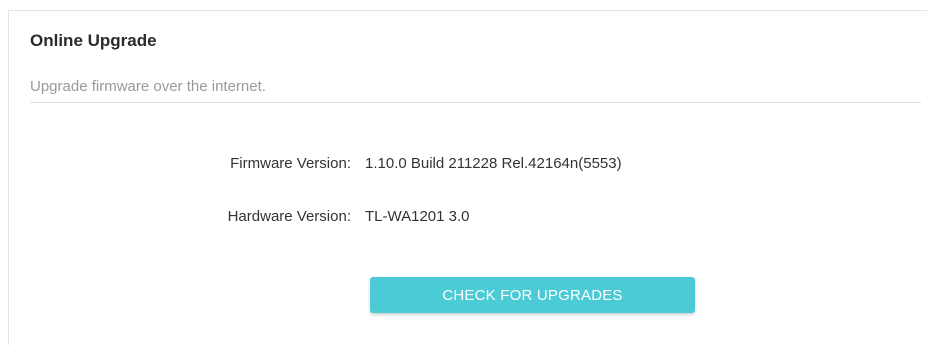  I want to click on firmware-version-label: Firmware Version:, so click(290, 163).